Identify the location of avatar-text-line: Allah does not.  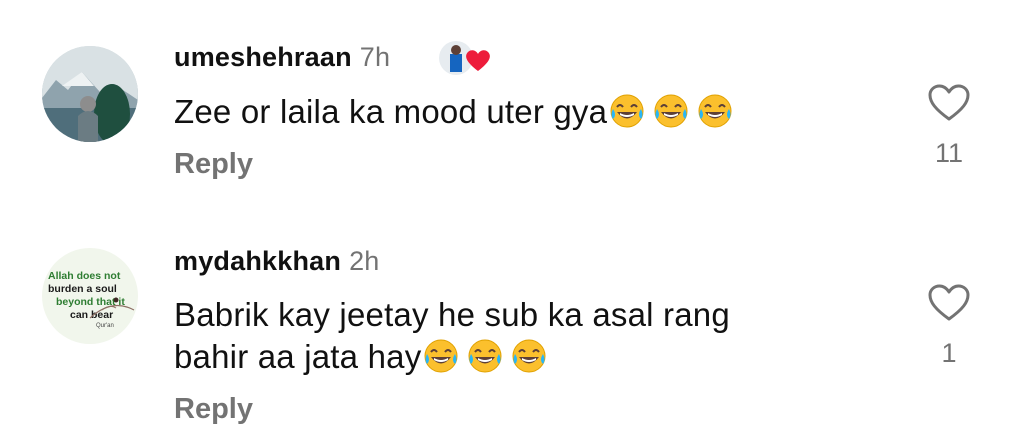
(84, 276).